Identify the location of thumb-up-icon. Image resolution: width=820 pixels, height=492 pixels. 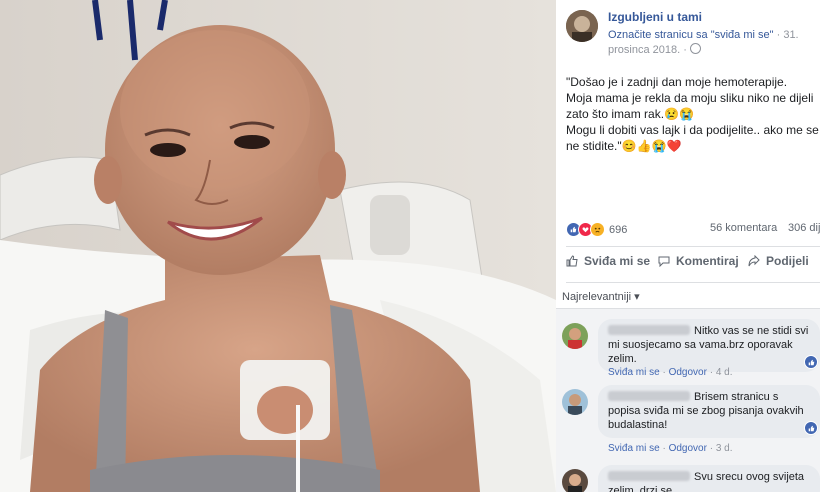
(572, 261).